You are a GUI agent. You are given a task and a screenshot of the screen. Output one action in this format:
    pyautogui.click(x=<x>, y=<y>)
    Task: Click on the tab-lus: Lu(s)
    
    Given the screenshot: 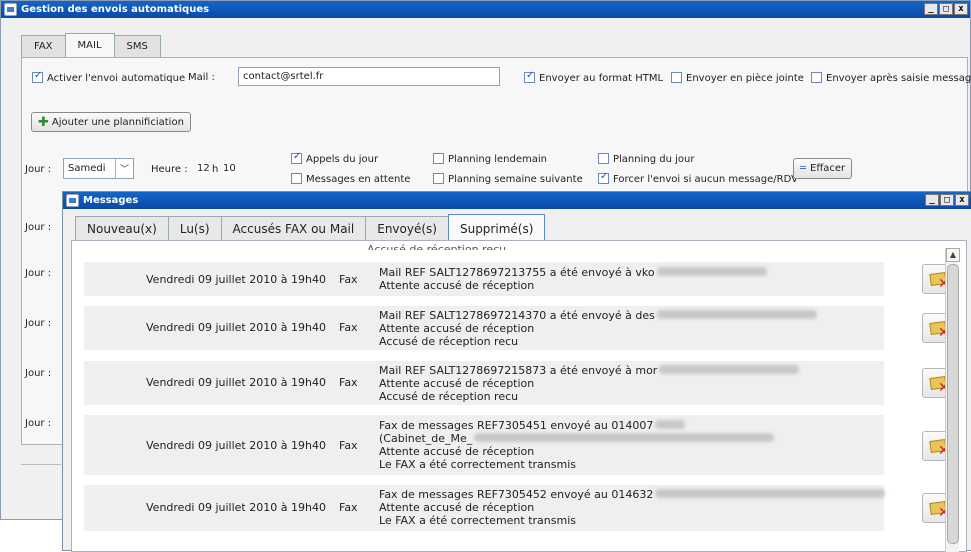 What is the action you would take?
    pyautogui.click(x=194, y=228)
    